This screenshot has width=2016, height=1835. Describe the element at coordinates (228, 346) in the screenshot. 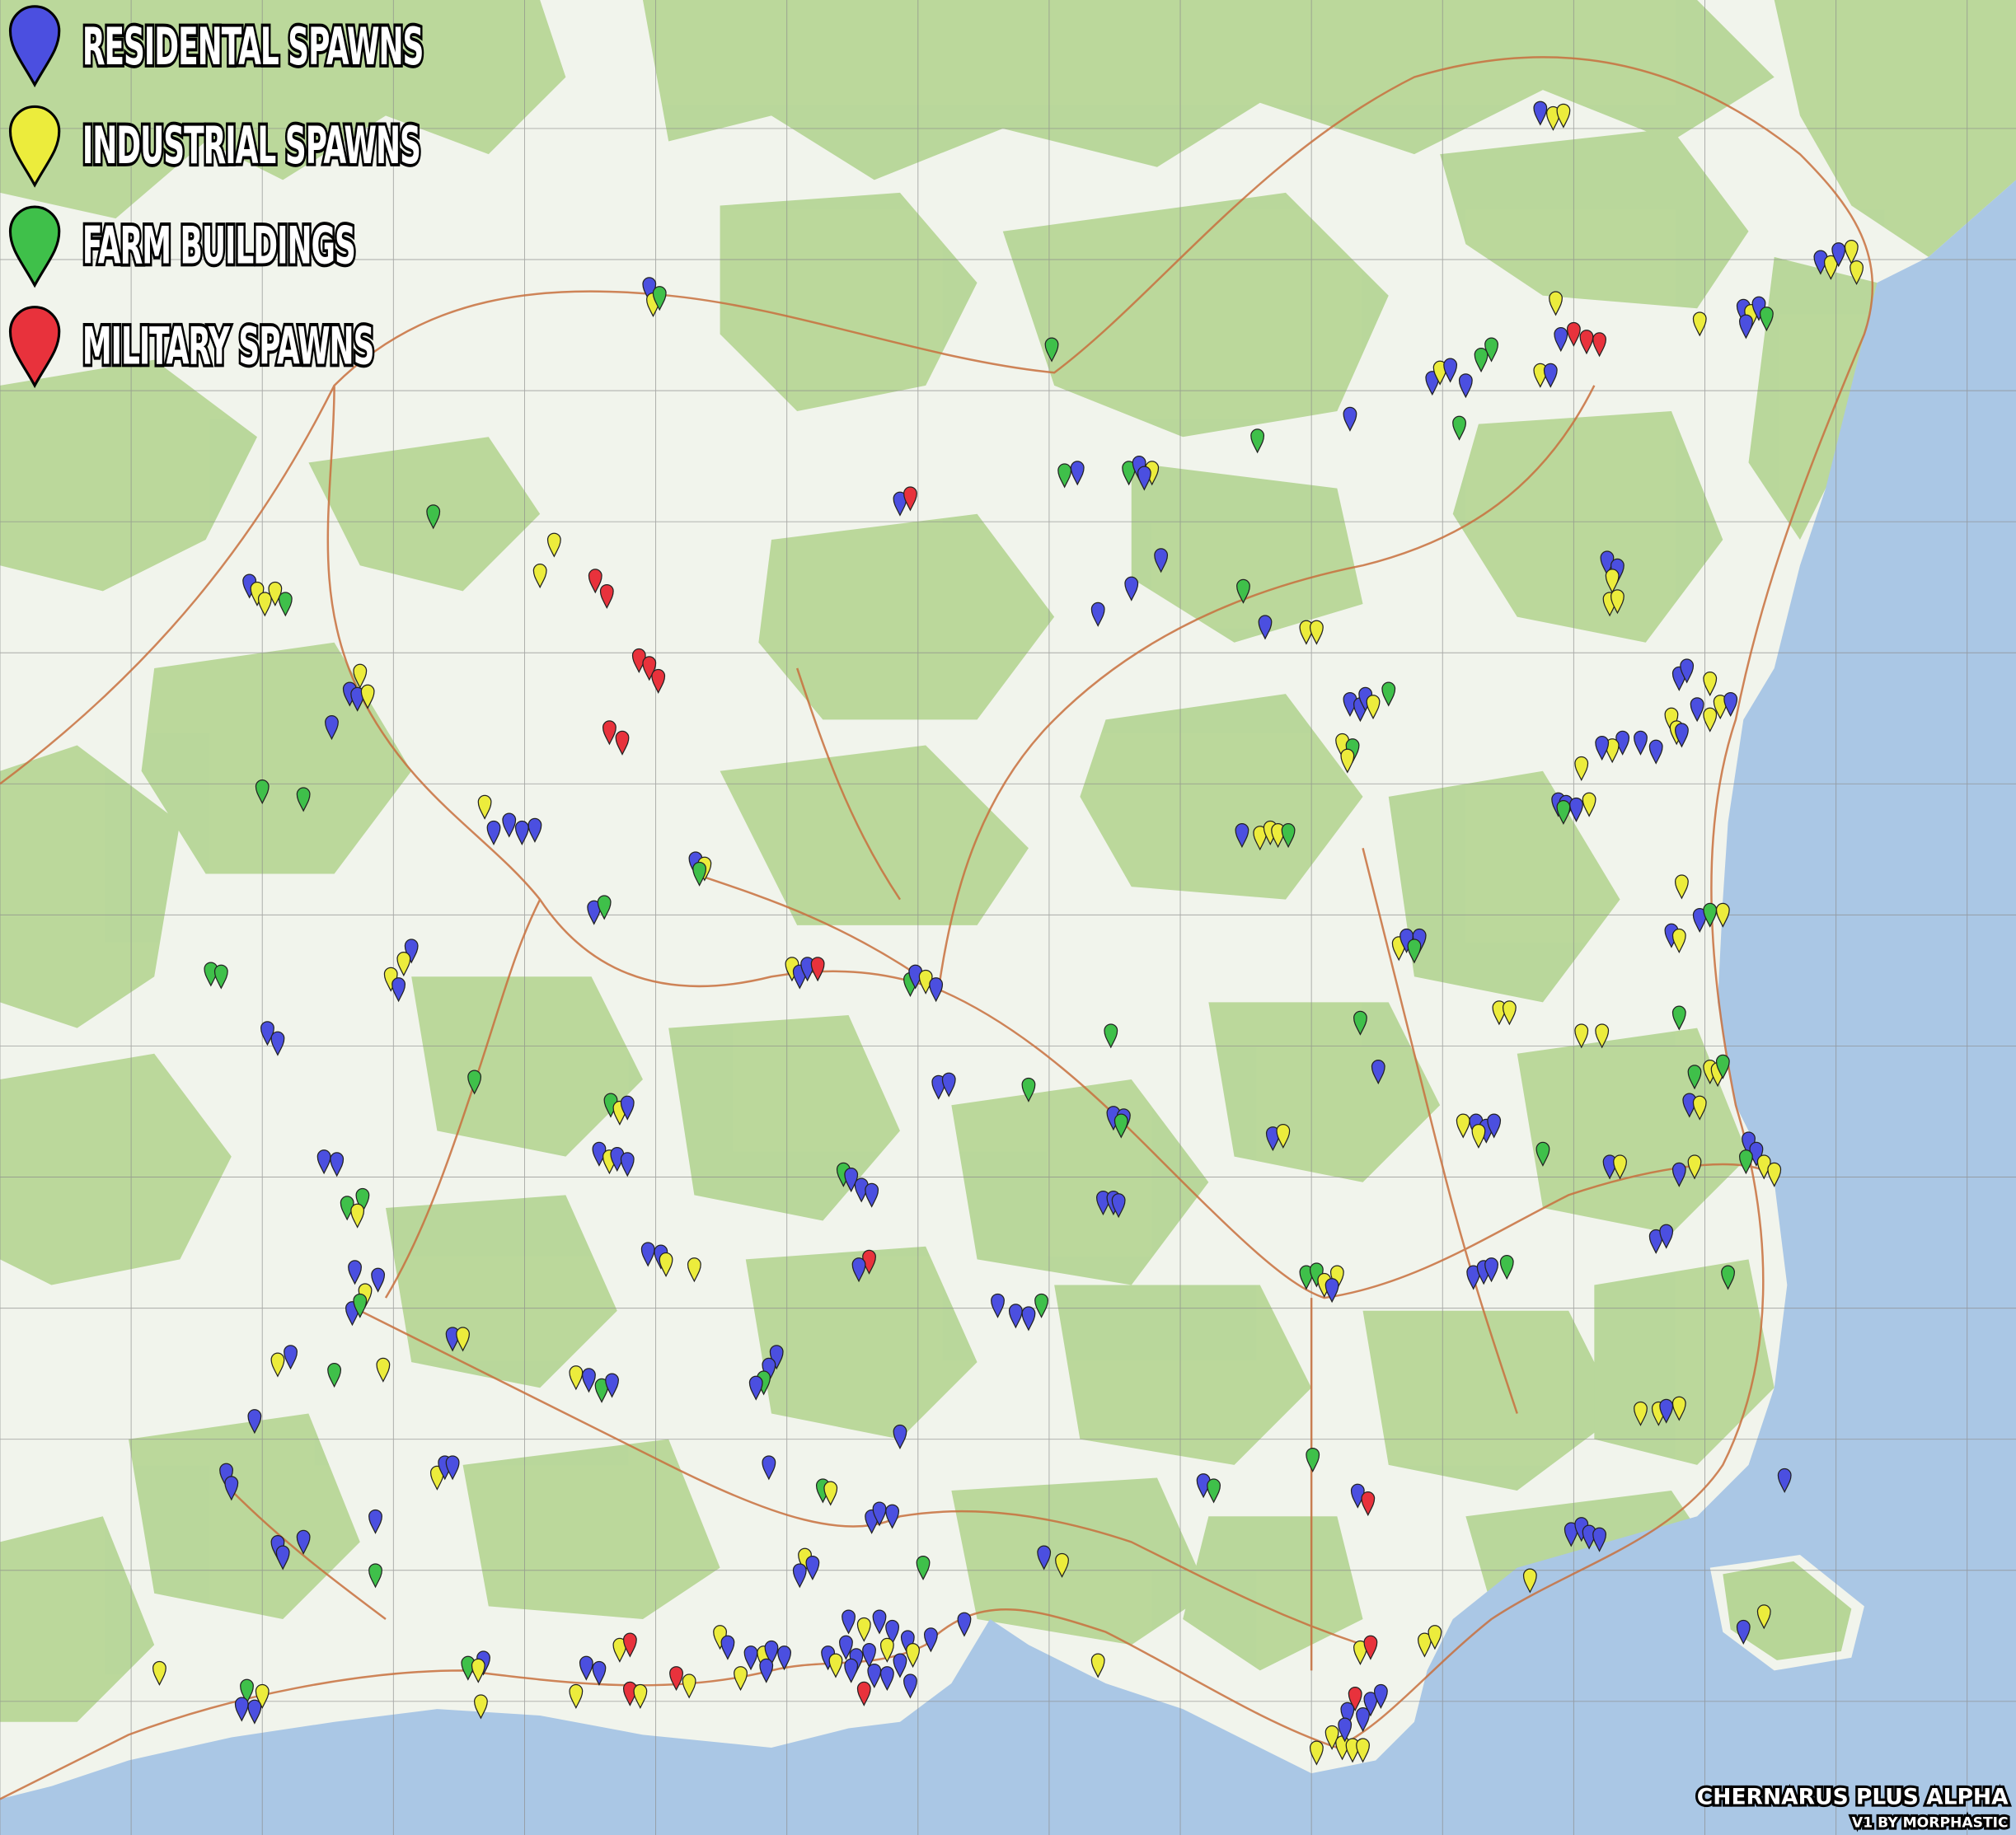

I see `legend-label-military: MILITARY SPAWNS` at that location.